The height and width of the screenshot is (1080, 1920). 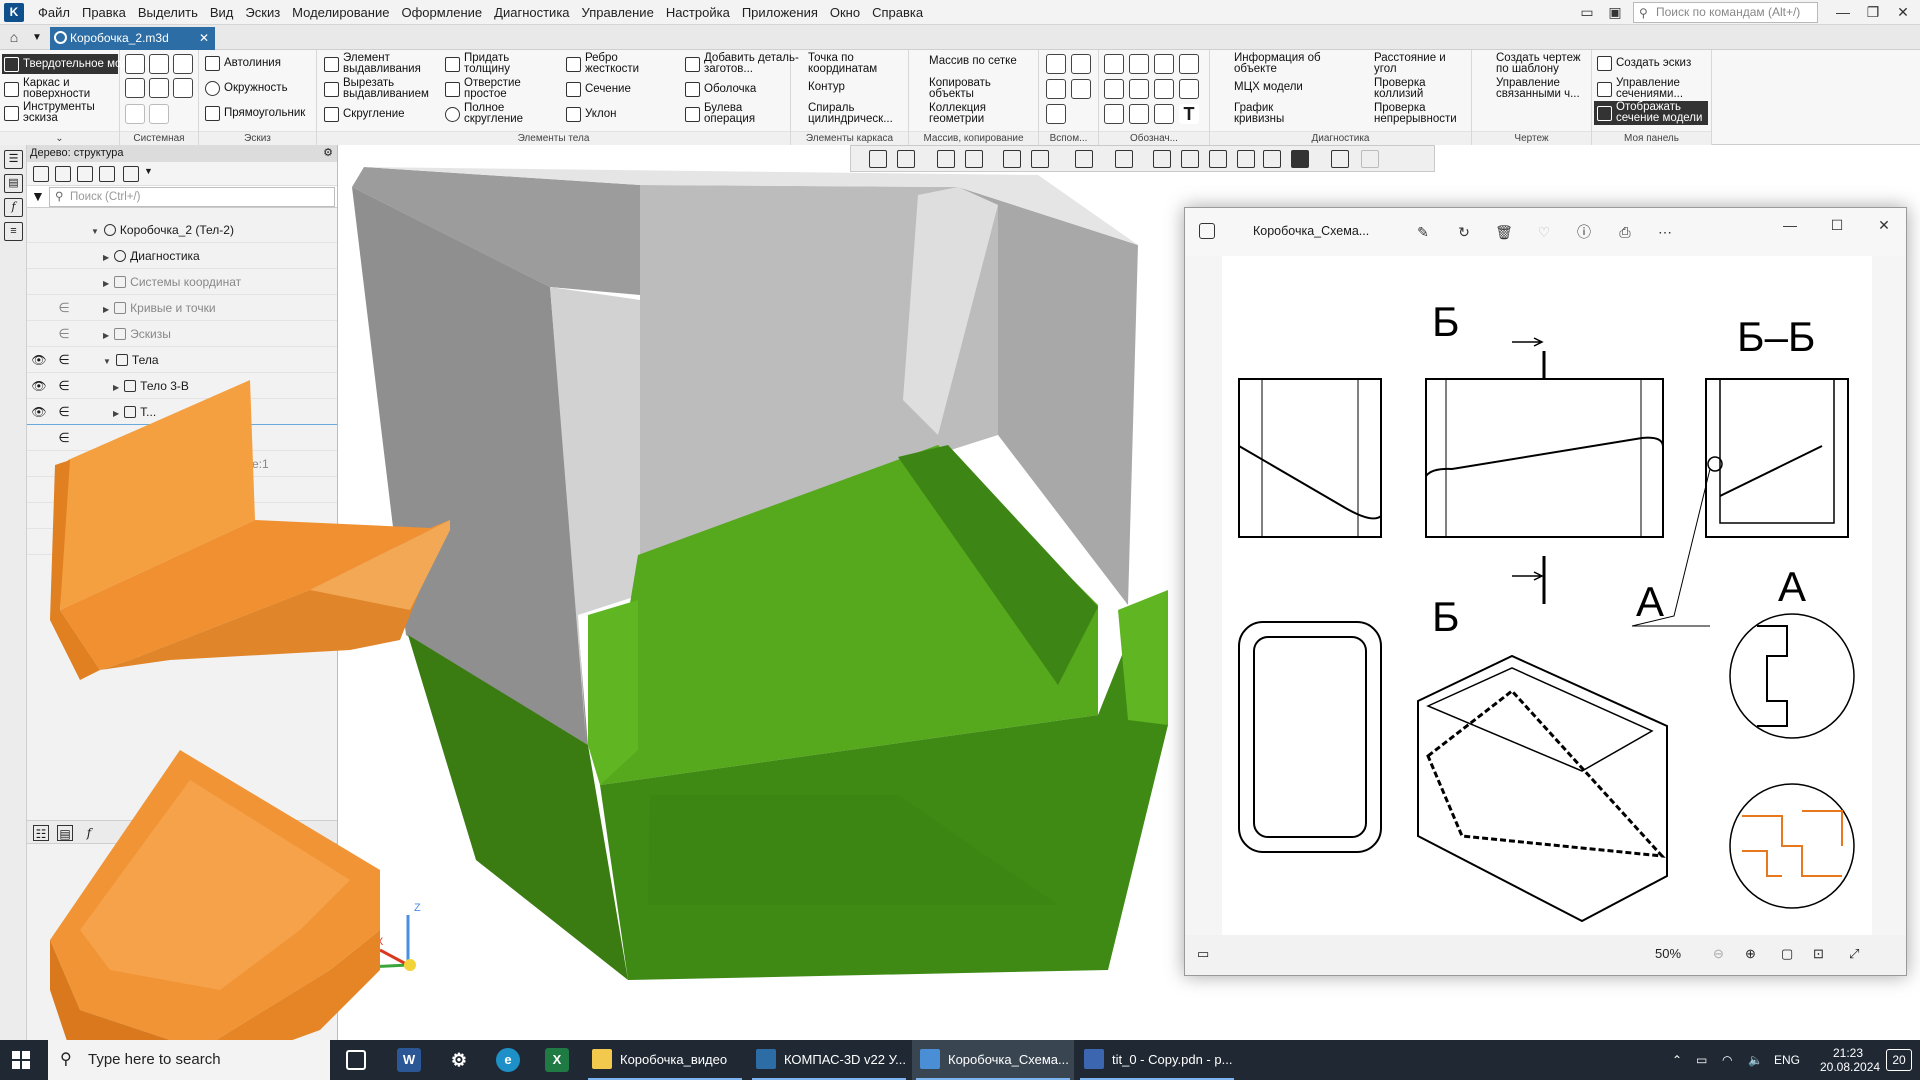 What do you see at coordinates (1340, 159) in the screenshot?
I see `snap-icon` at bounding box center [1340, 159].